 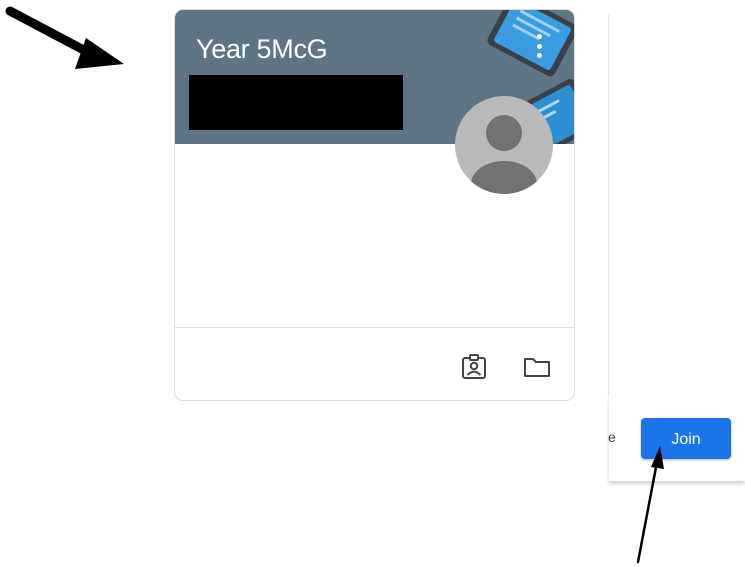 What do you see at coordinates (612, 437) in the screenshot?
I see `truncated-text: e` at bounding box center [612, 437].